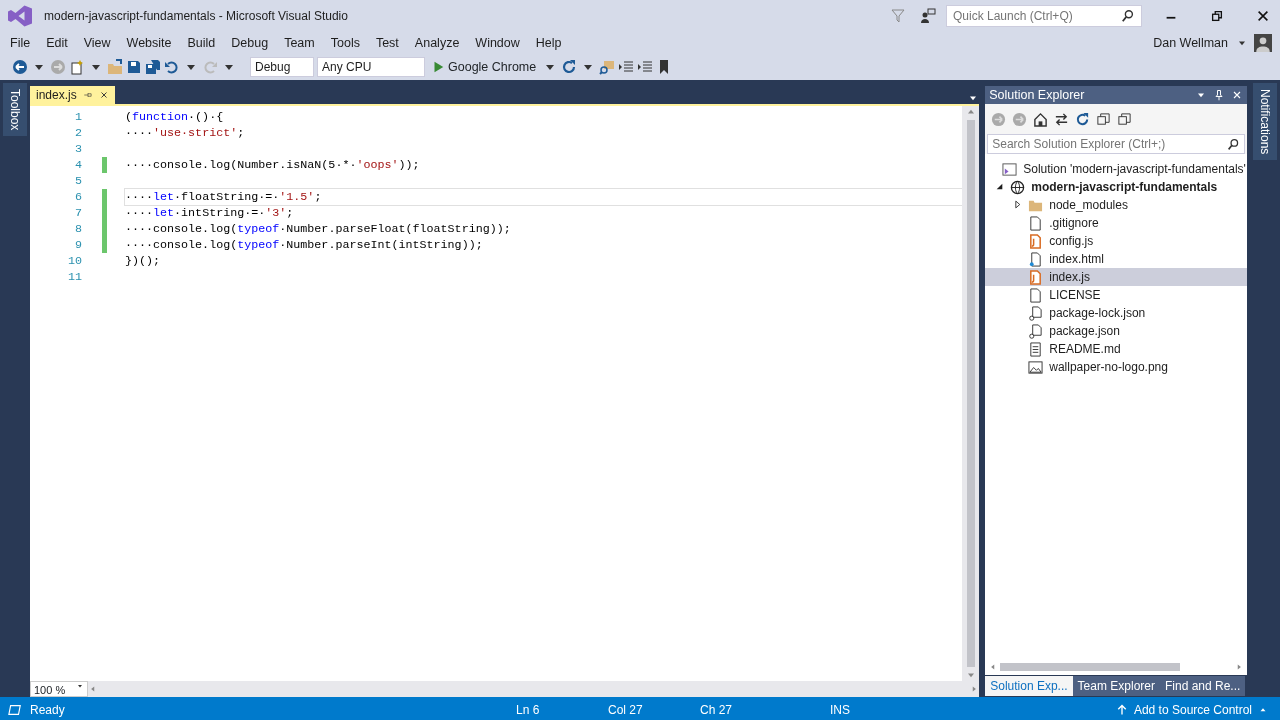 The image size is (1280, 720). What do you see at coordinates (1116, 144) in the screenshot?
I see `search-field: Search Solution Explorer (Ctrl+;)` at bounding box center [1116, 144].